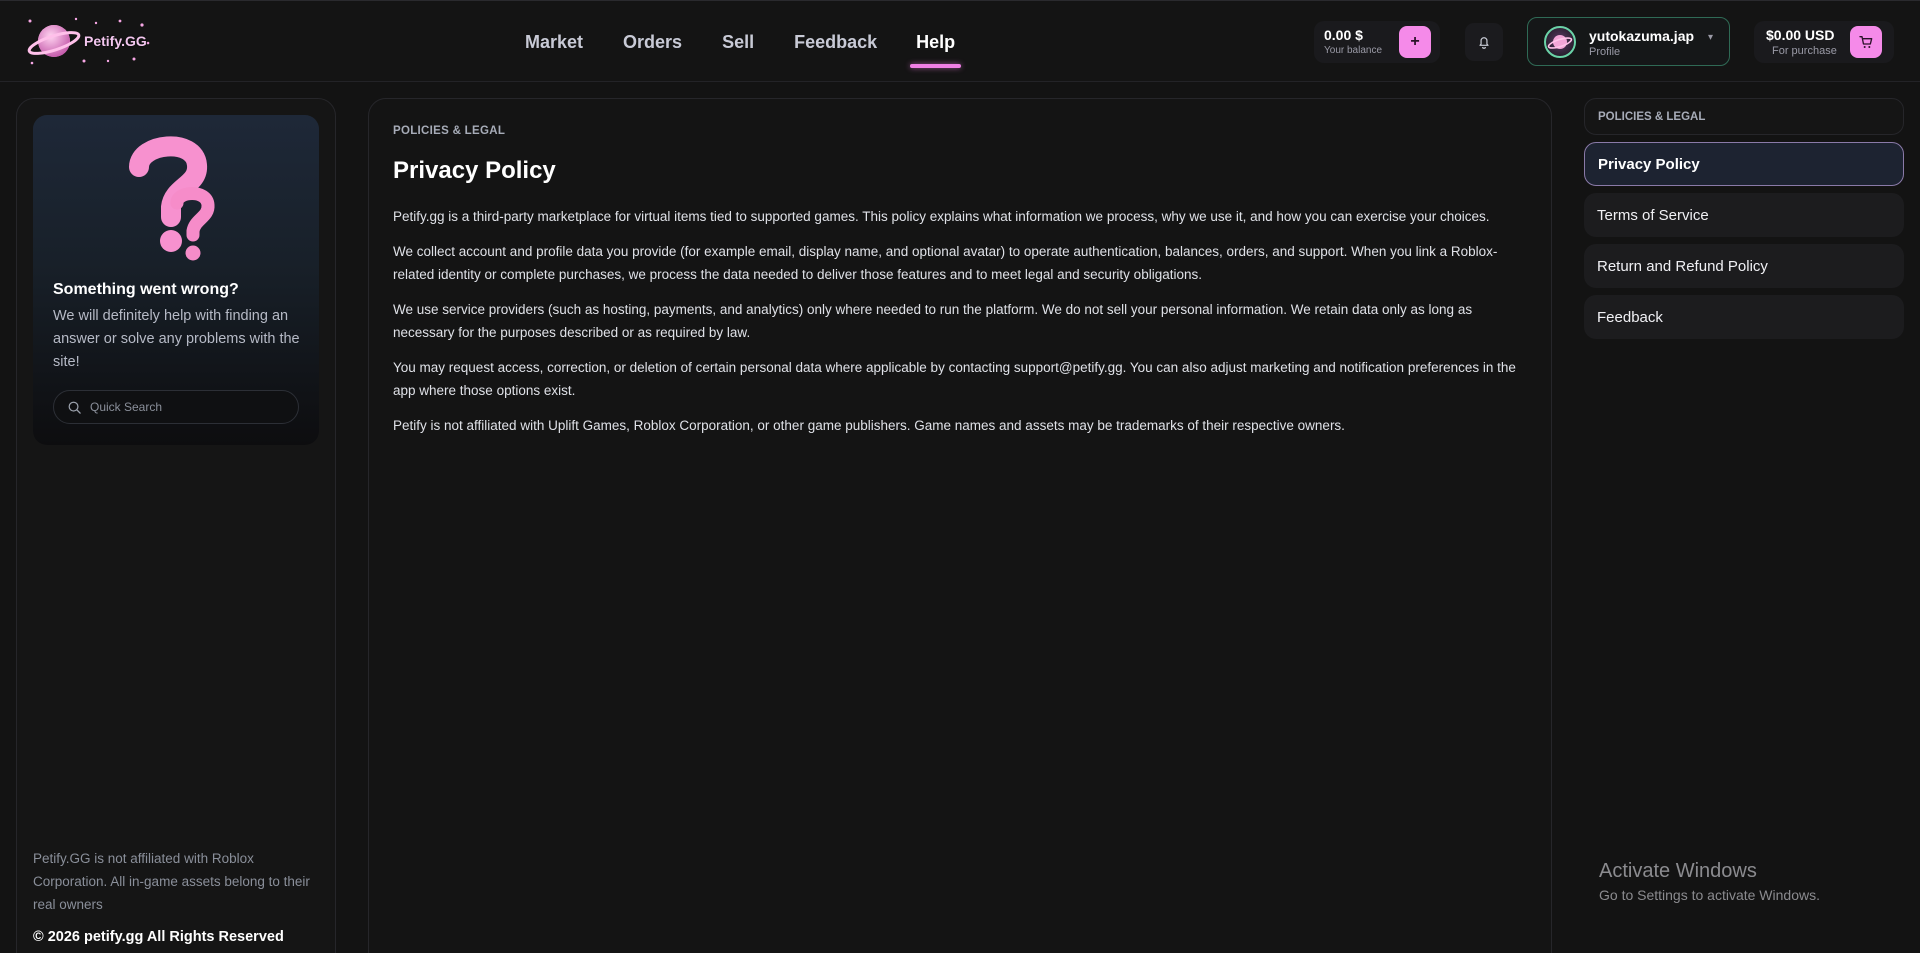  What do you see at coordinates (1605, 52) in the screenshot?
I see `profile-label: Profile` at bounding box center [1605, 52].